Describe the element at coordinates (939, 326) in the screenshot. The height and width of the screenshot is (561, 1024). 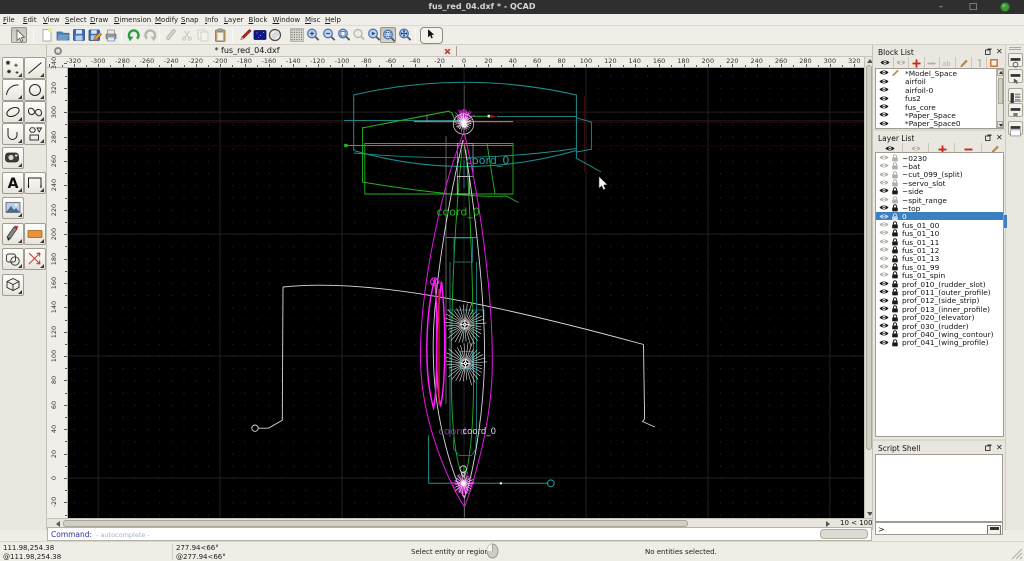
I see `layer-row: prof_030_(rudder)` at that location.